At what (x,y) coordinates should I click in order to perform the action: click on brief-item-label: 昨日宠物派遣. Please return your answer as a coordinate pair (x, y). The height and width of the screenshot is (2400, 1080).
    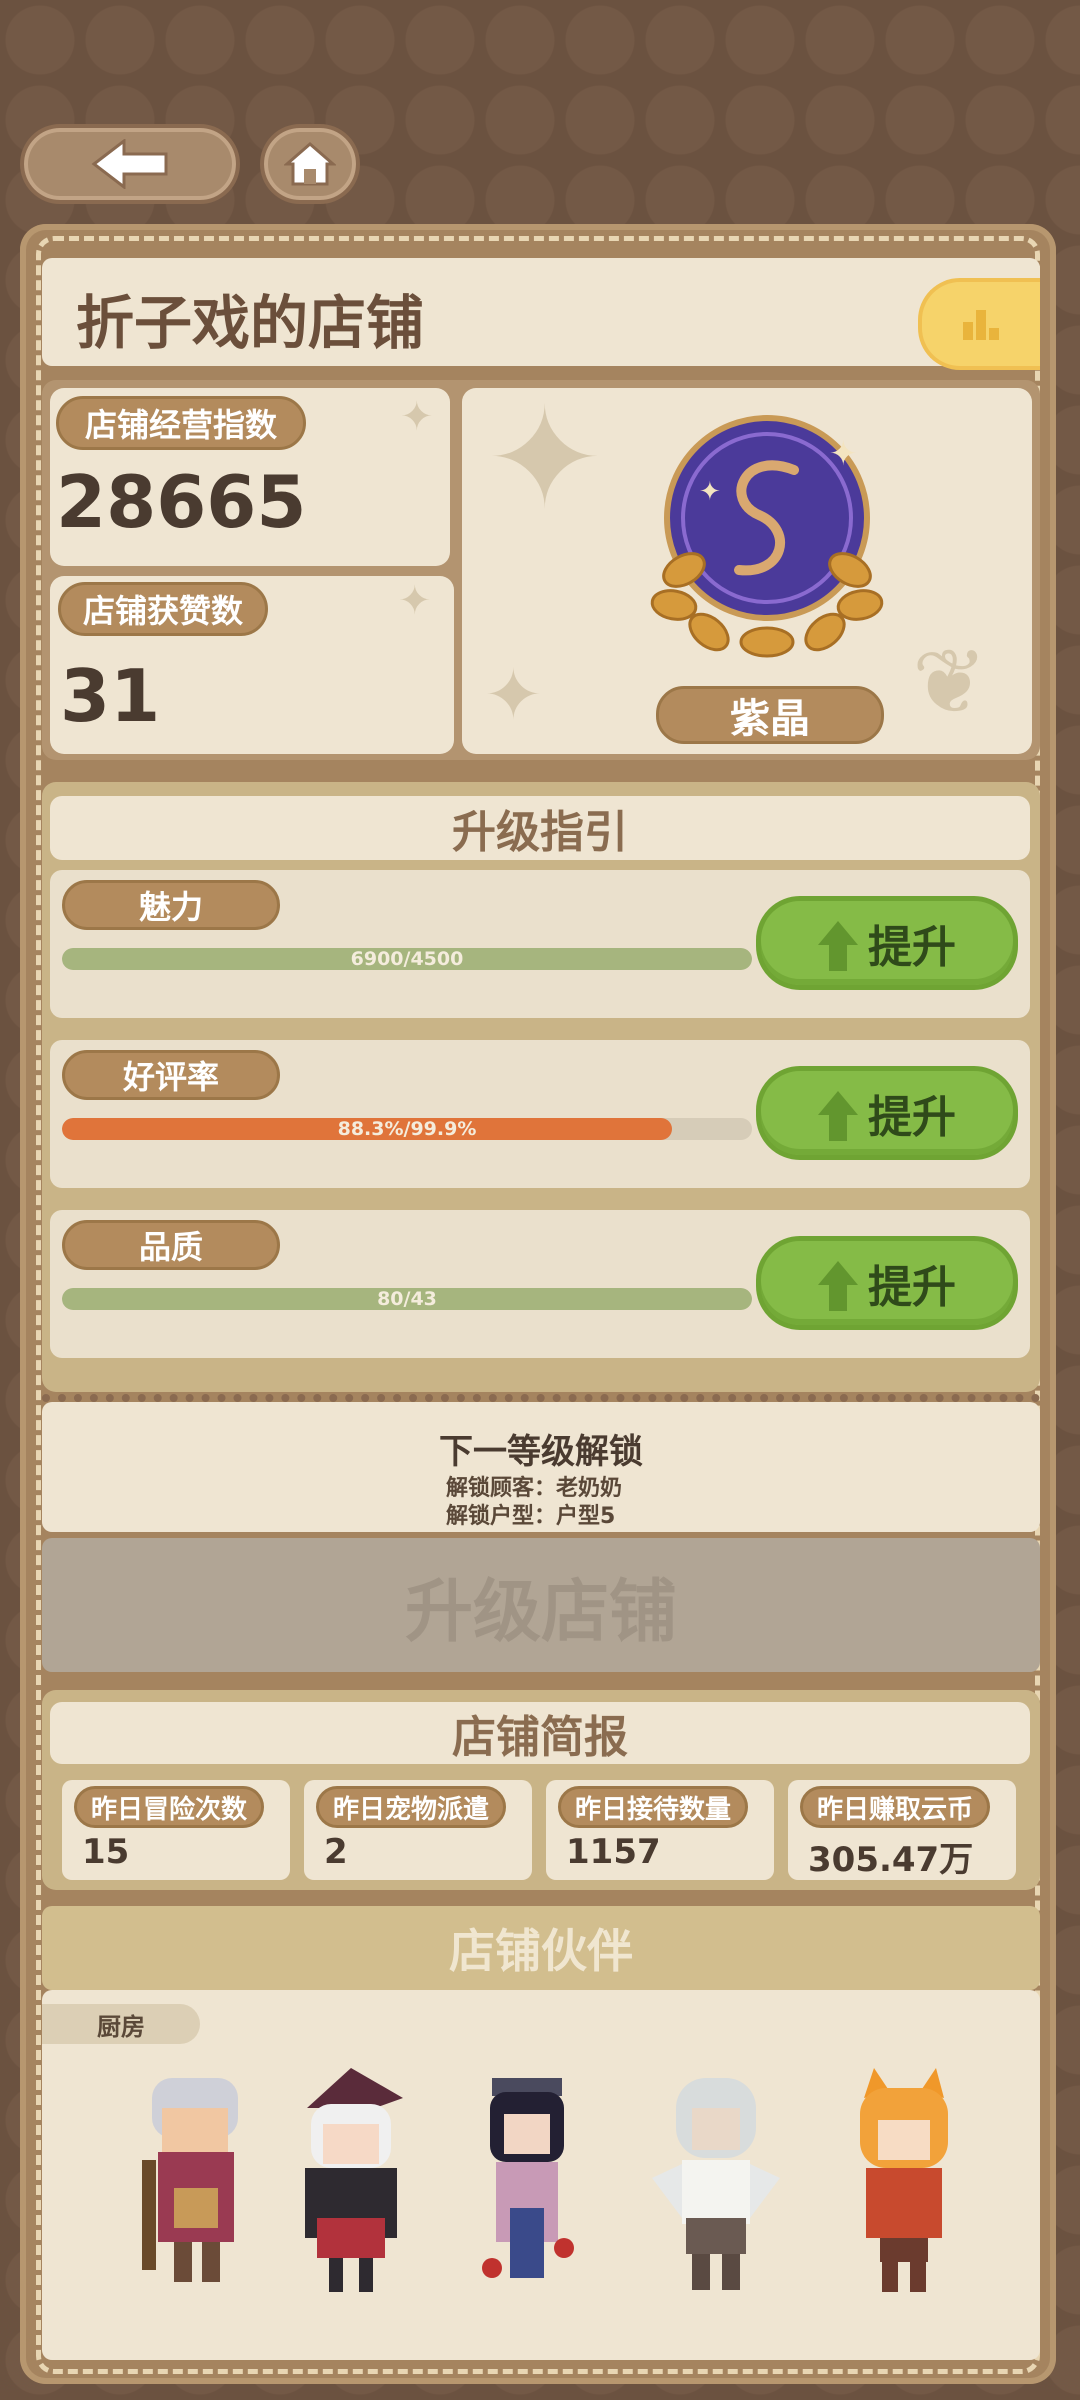
    Looking at the image, I should click on (411, 1807).